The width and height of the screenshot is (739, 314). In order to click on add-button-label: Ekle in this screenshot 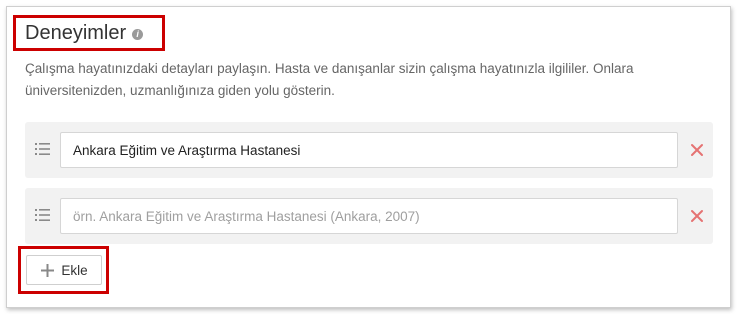, I will do `click(74, 270)`.